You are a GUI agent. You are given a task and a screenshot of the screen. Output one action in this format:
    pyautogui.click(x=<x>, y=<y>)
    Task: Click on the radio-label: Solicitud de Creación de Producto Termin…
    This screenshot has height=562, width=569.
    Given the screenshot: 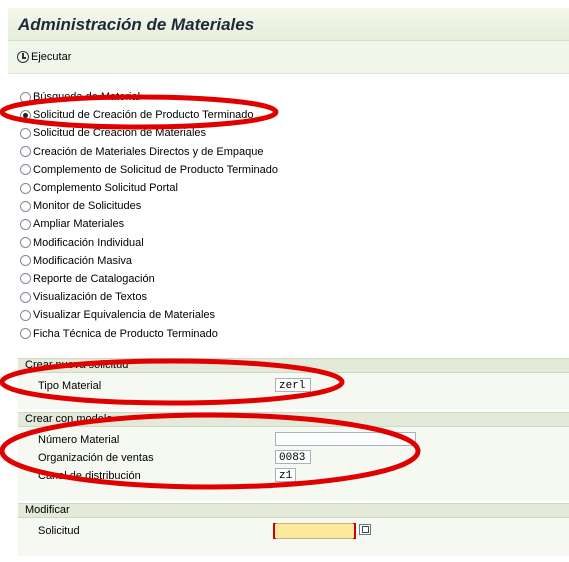 What is the action you would take?
    pyautogui.click(x=143, y=115)
    